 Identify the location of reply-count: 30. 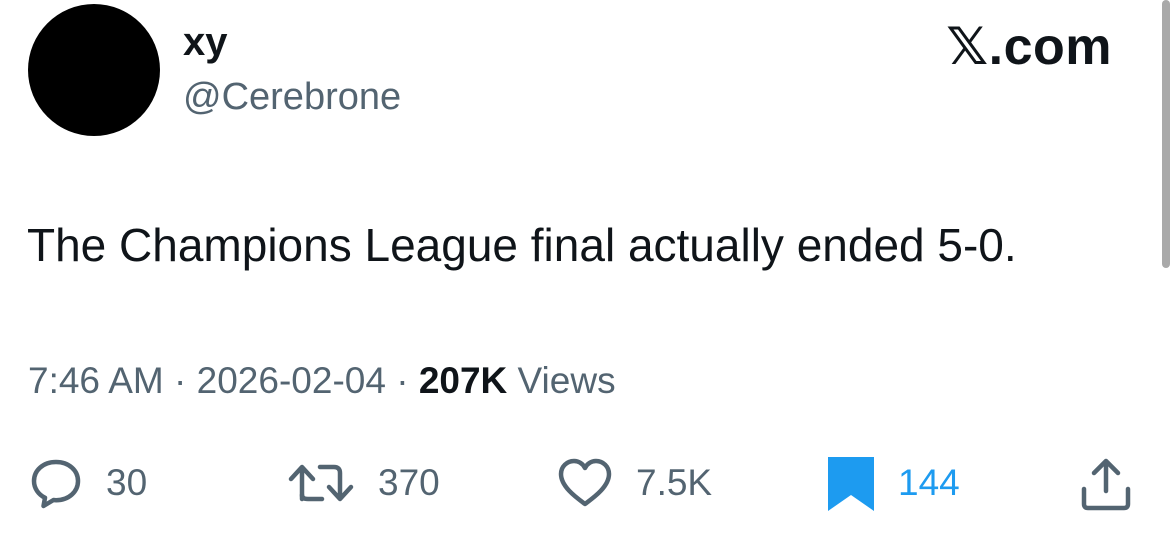
(127, 482).